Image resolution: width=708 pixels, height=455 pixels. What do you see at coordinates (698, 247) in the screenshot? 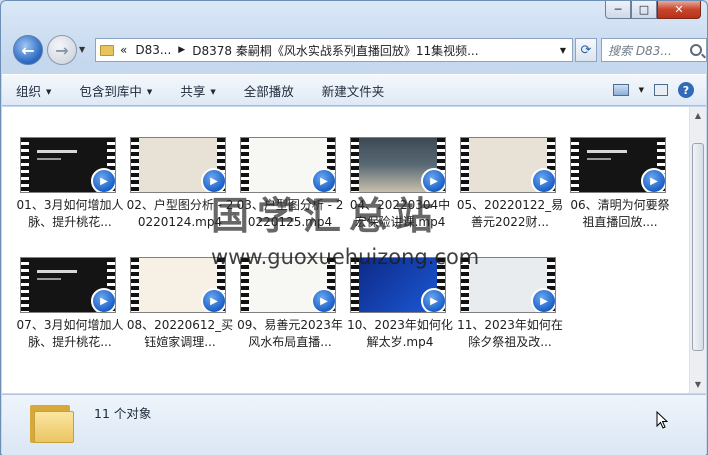
I see `scrollbar-thumb` at bounding box center [698, 247].